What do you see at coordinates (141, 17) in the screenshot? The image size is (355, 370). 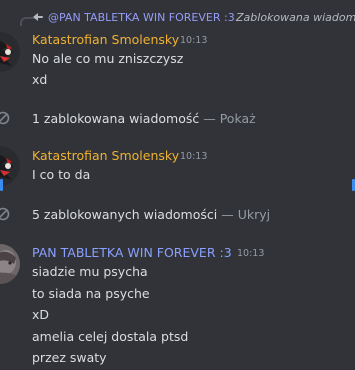 I see `reply-author: @PAN TABLETKA WIN FOREVER :3` at bounding box center [141, 17].